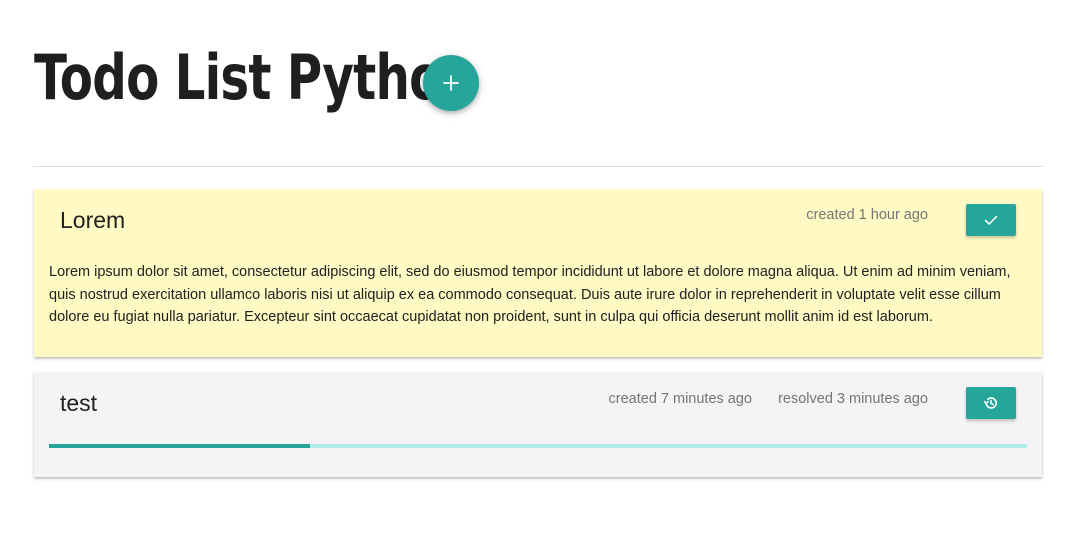 The width and height of the screenshot is (1073, 548). What do you see at coordinates (180, 446) in the screenshot?
I see `progress-fill` at bounding box center [180, 446].